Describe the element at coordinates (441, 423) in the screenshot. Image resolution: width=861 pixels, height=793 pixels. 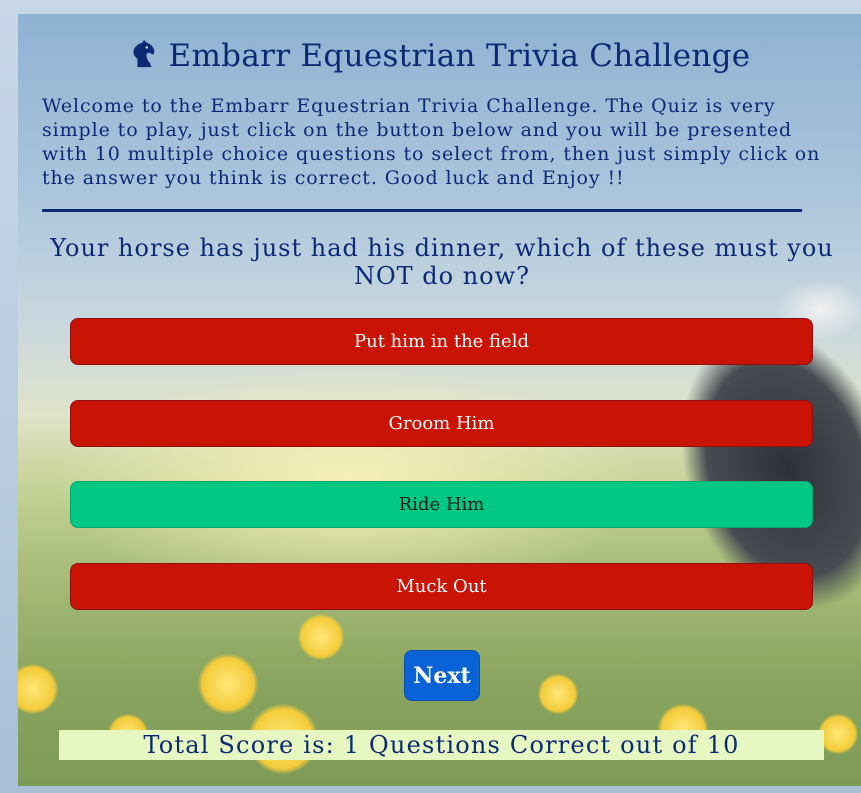
I see `answer-button-2: Groom Him` at that location.